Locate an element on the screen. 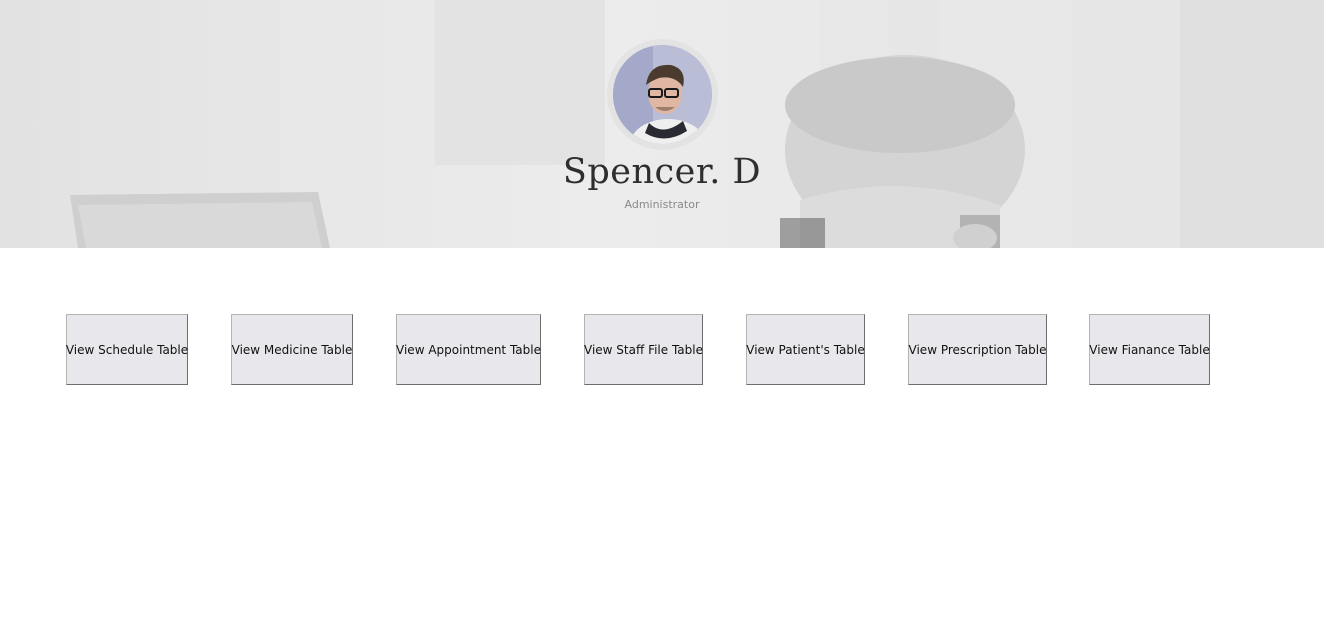  view-finance-table-button: View Fianance Table is located at coordinates (1149, 349).